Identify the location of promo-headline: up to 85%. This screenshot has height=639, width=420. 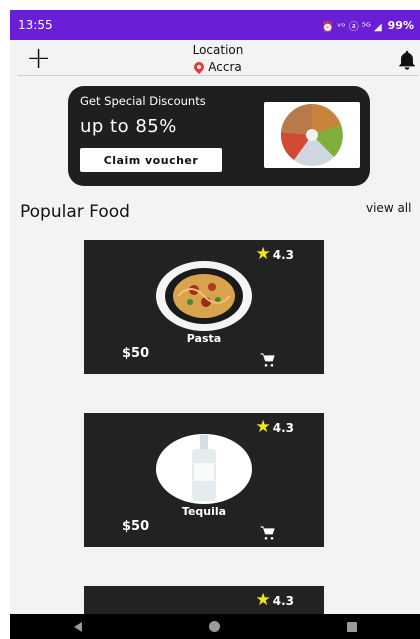
(128, 126).